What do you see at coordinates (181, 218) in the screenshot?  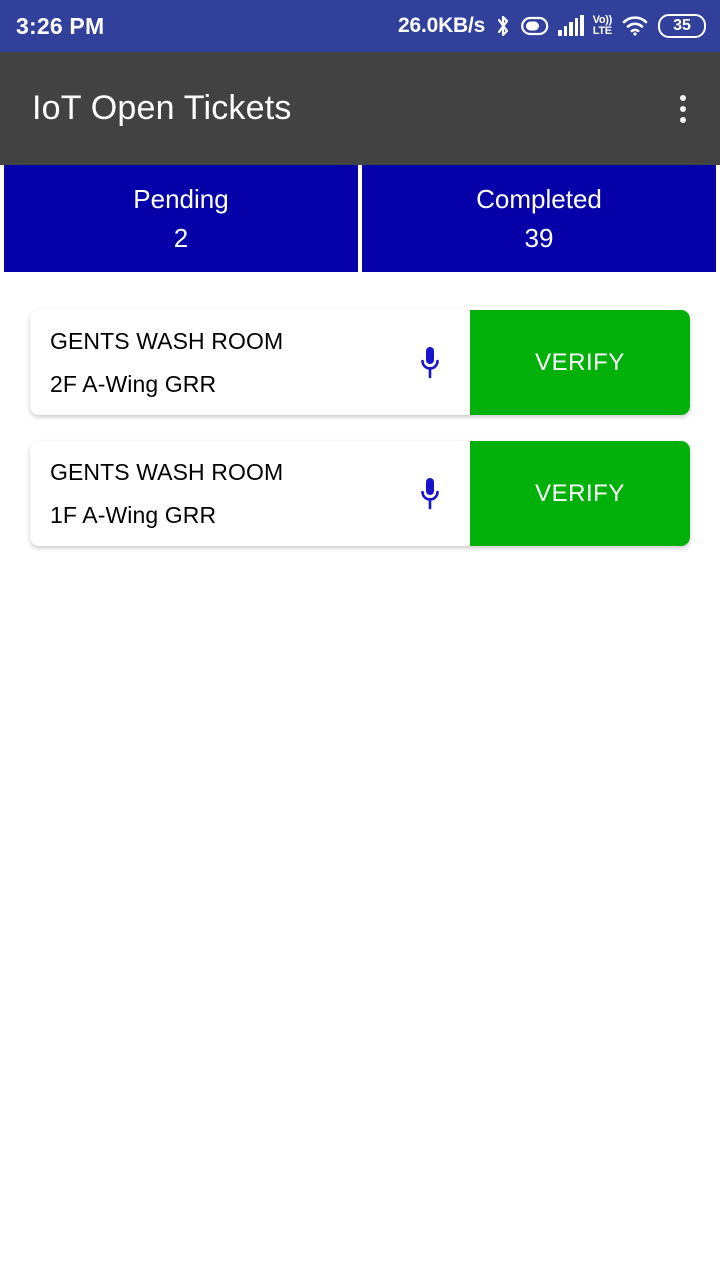 I see `tab-pending: Pending 2` at bounding box center [181, 218].